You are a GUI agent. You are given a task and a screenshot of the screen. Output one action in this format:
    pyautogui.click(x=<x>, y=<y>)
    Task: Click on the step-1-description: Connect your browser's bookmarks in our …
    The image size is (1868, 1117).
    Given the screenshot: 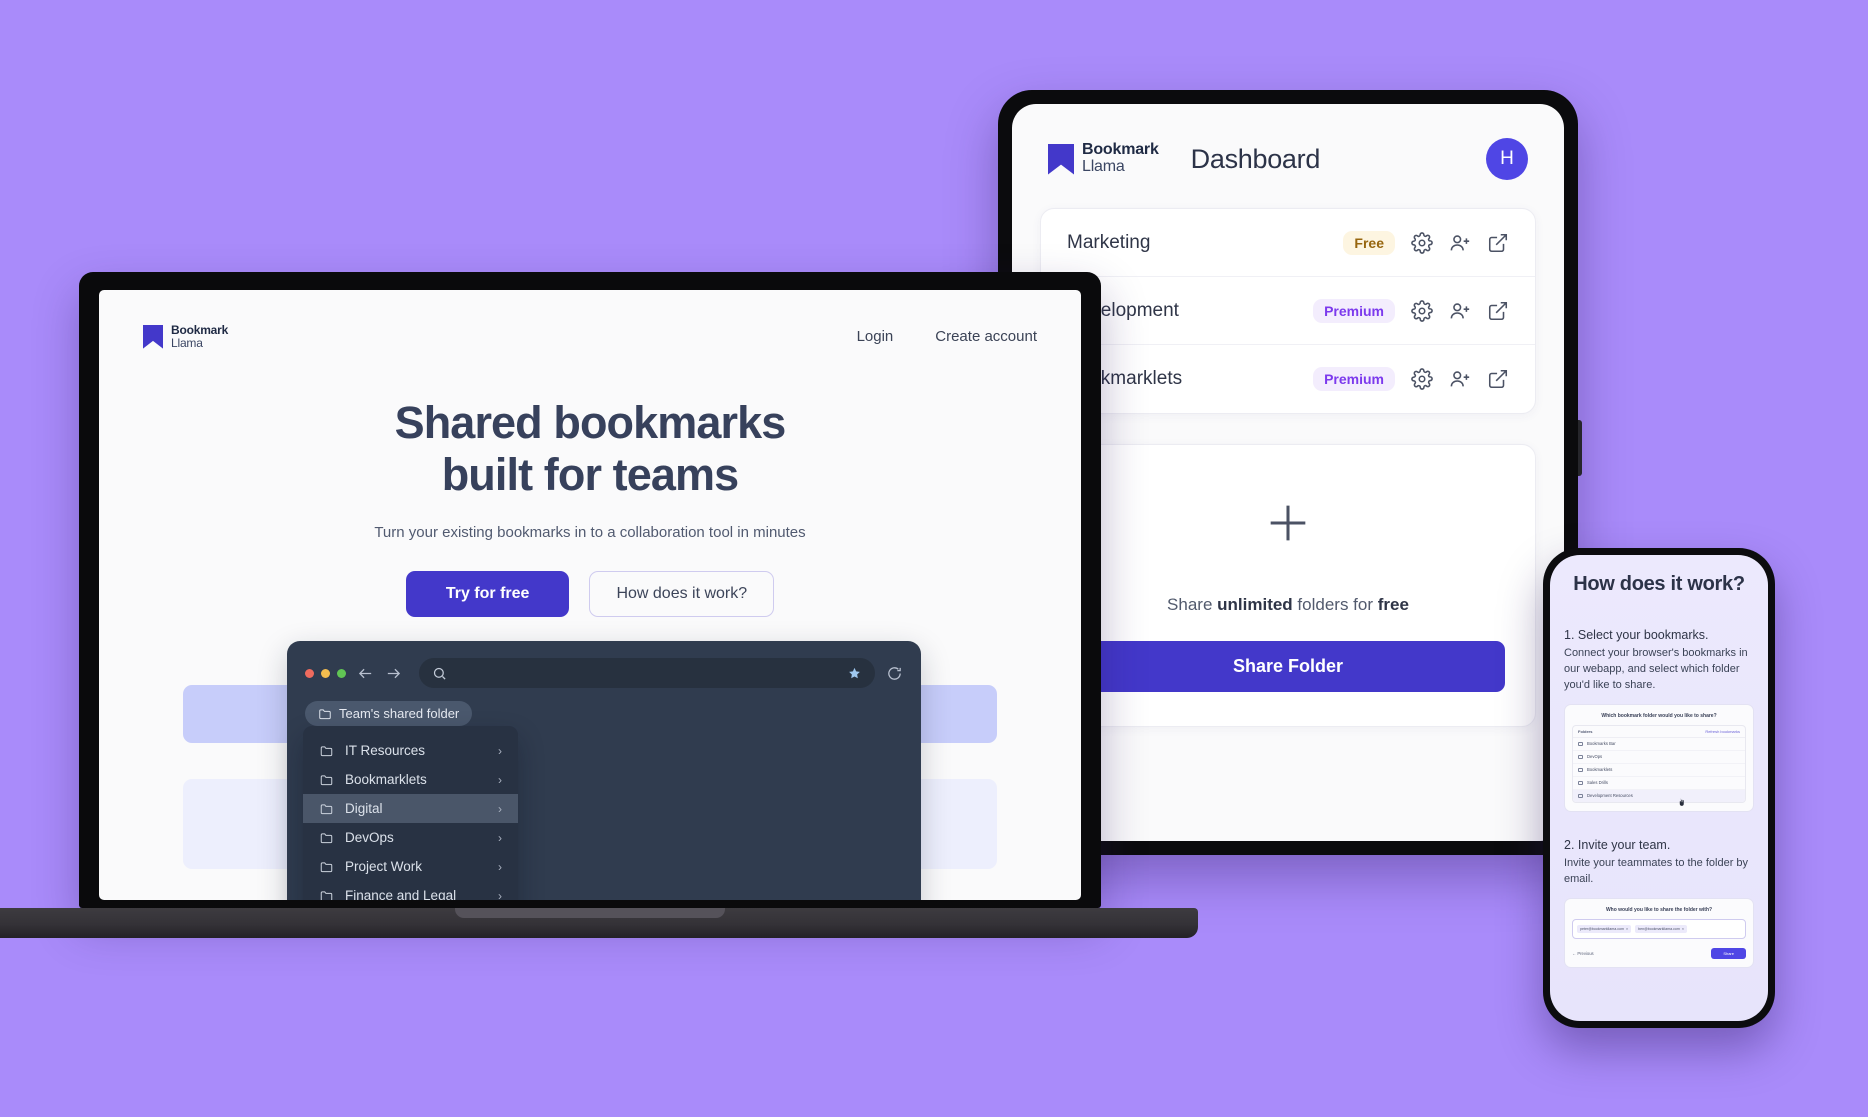 What is the action you would take?
    pyautogui.click(x=1656, y=669)
    